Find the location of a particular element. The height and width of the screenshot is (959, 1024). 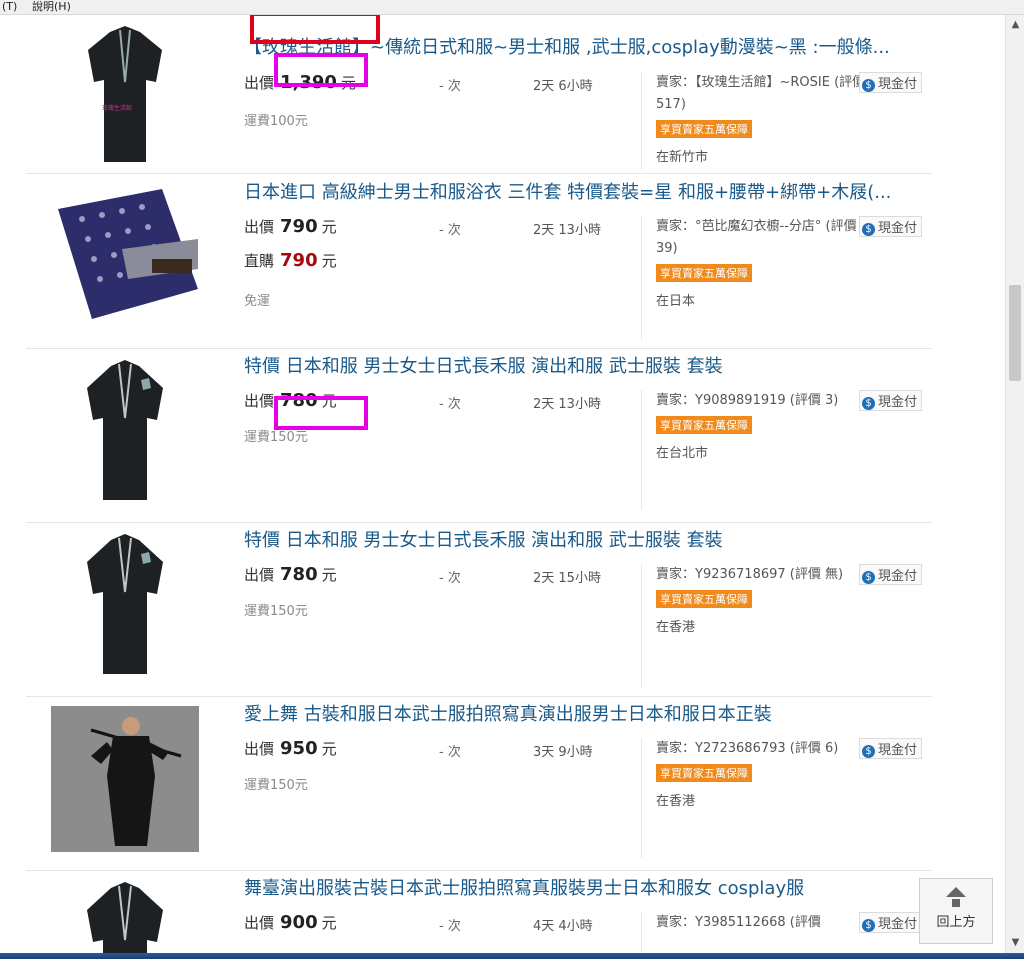

scroll-up-icon: ▲ is located at coordinates (1015, 25).